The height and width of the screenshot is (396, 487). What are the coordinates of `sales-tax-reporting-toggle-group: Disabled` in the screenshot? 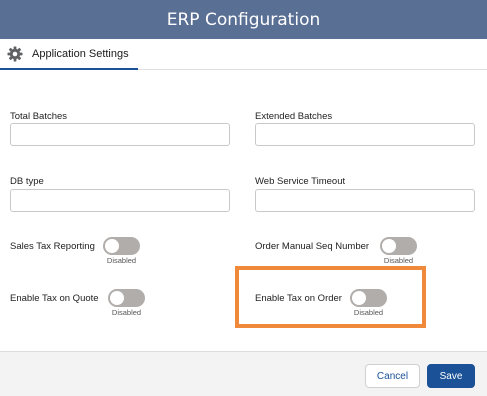 It's located at (121, 251).